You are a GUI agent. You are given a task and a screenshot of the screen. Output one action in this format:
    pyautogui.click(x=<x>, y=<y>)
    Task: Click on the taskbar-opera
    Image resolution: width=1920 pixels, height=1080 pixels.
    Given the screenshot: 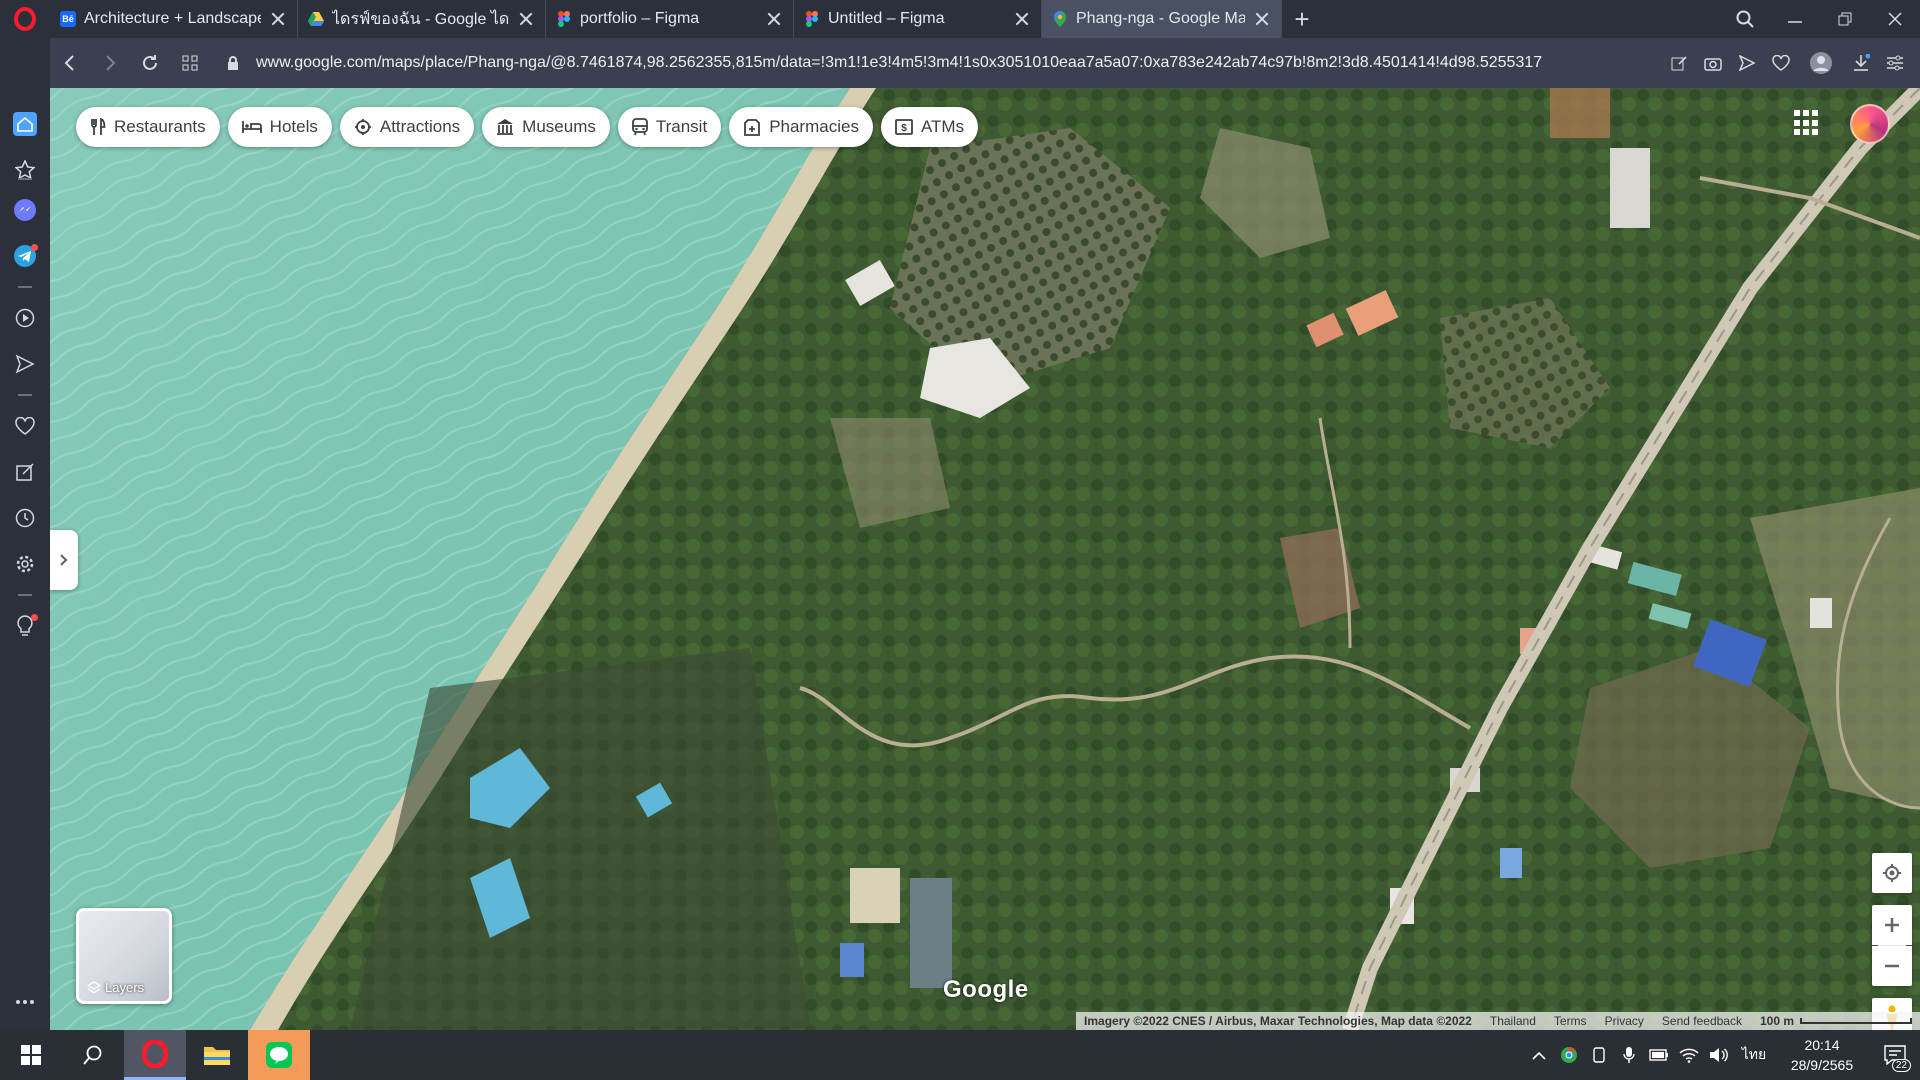 What is the action you would take?
    pyautogui.click(x=155, y=1055)
    